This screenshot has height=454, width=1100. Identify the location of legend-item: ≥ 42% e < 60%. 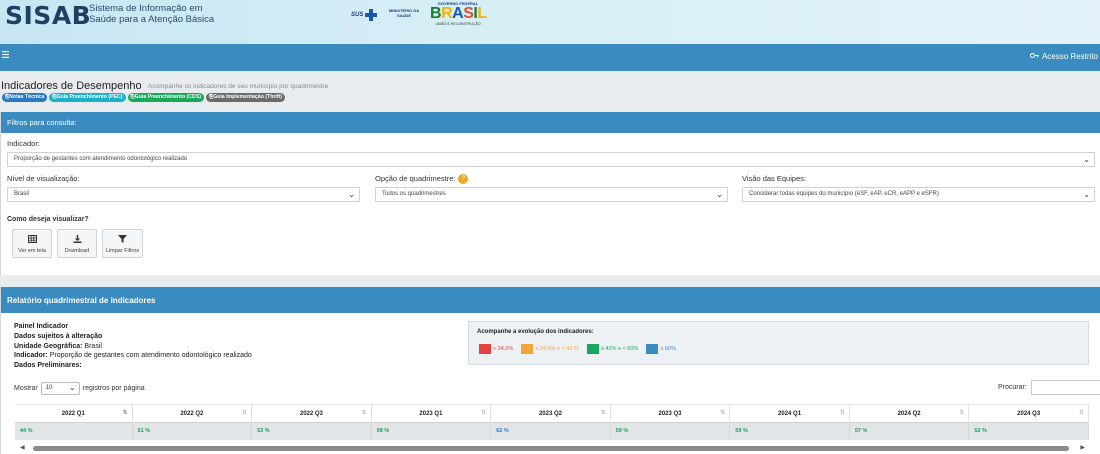
(612, 349).